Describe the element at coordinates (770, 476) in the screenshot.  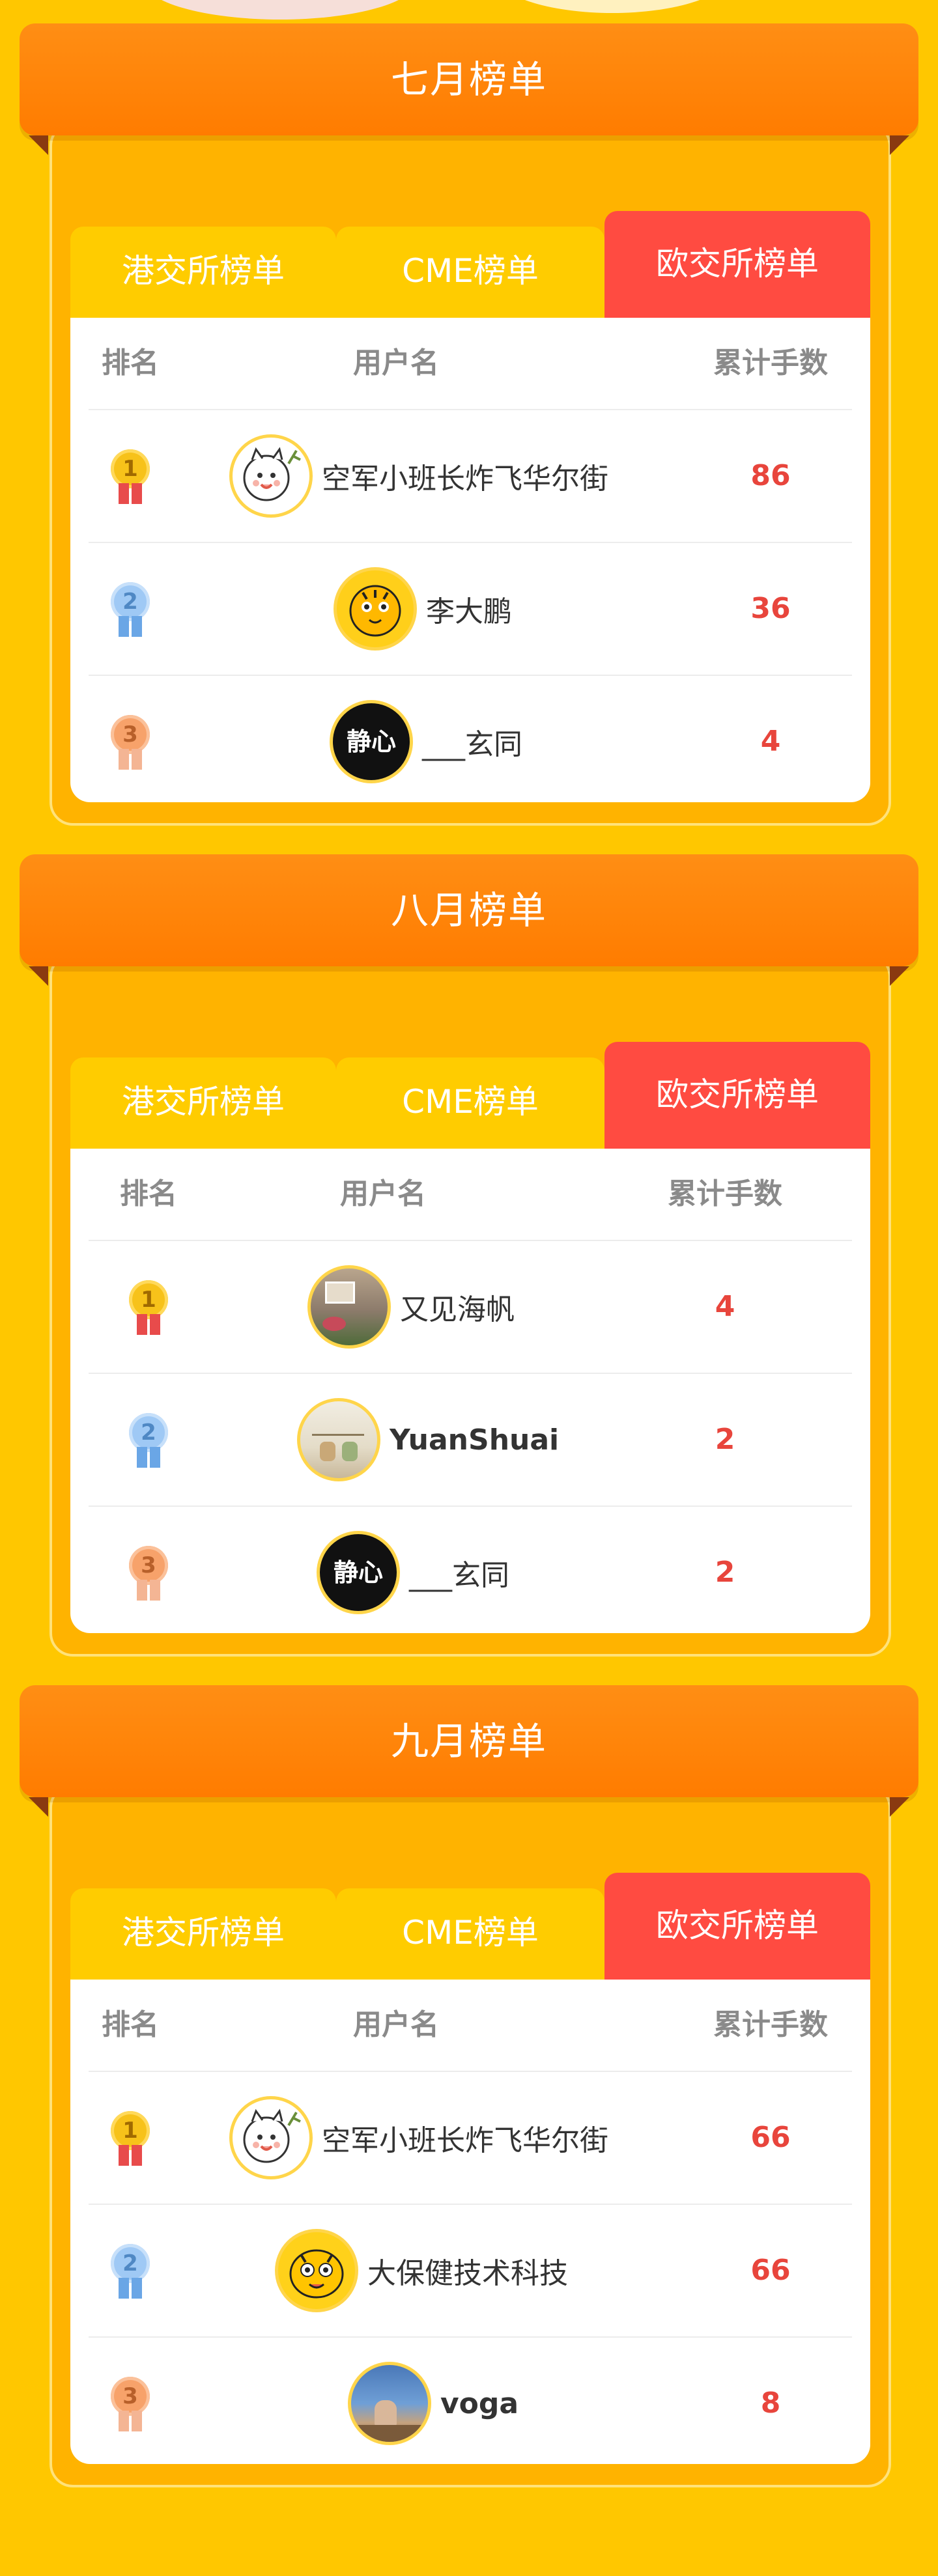
I see `lots-value: 86` at that location.